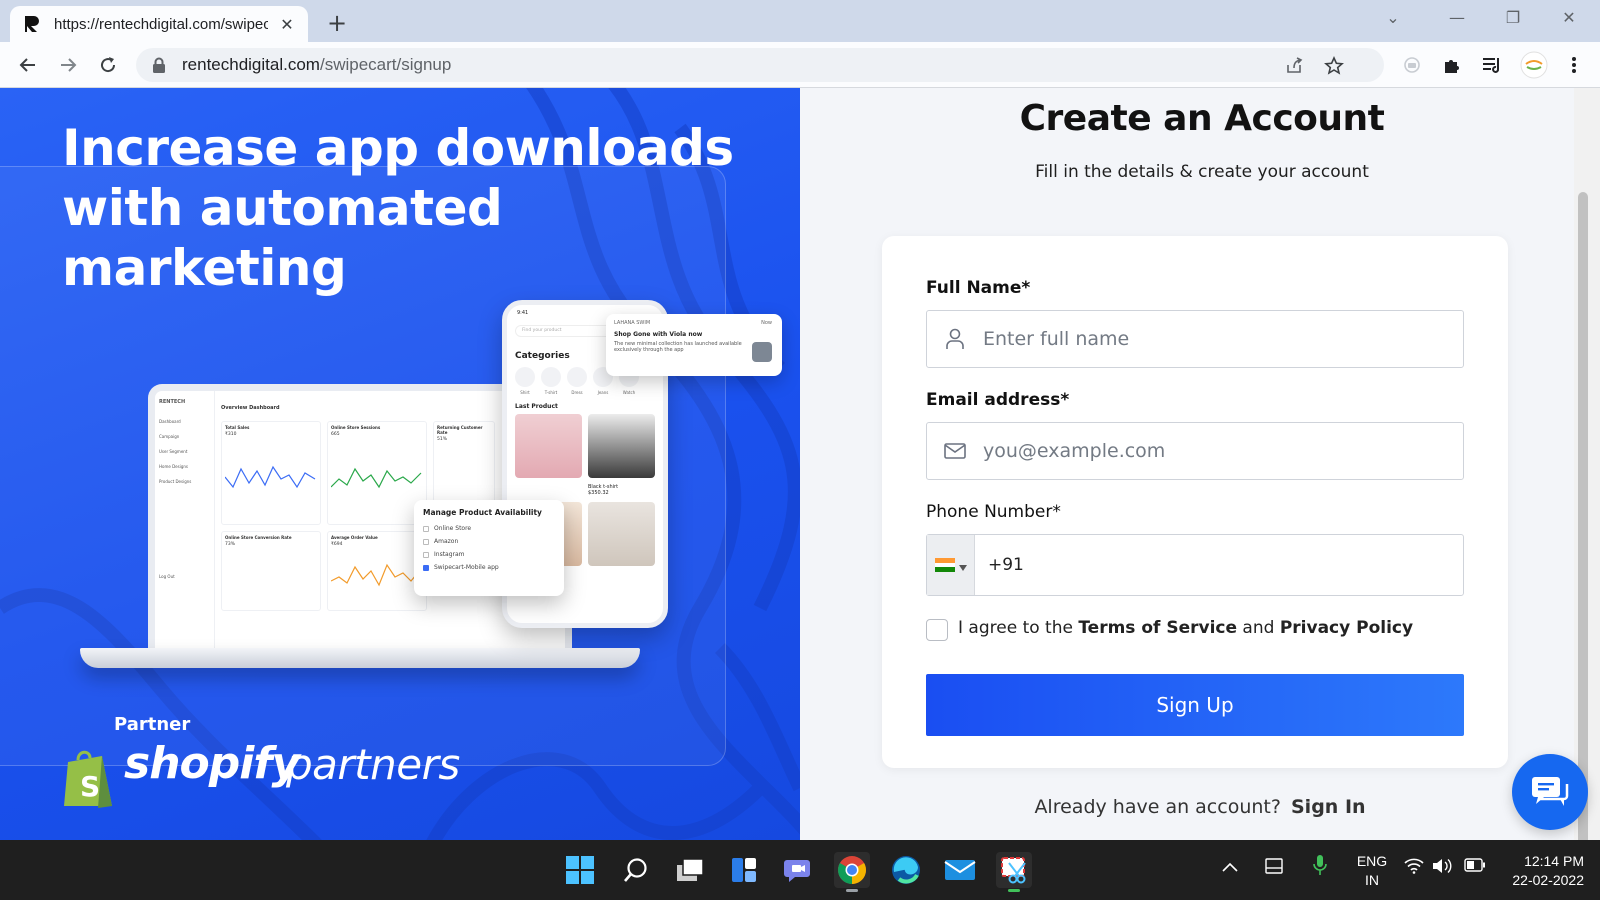  Describe the element at coordinates (1513, 17) in the screenshot. I see `restore-button: ❐` at that location.